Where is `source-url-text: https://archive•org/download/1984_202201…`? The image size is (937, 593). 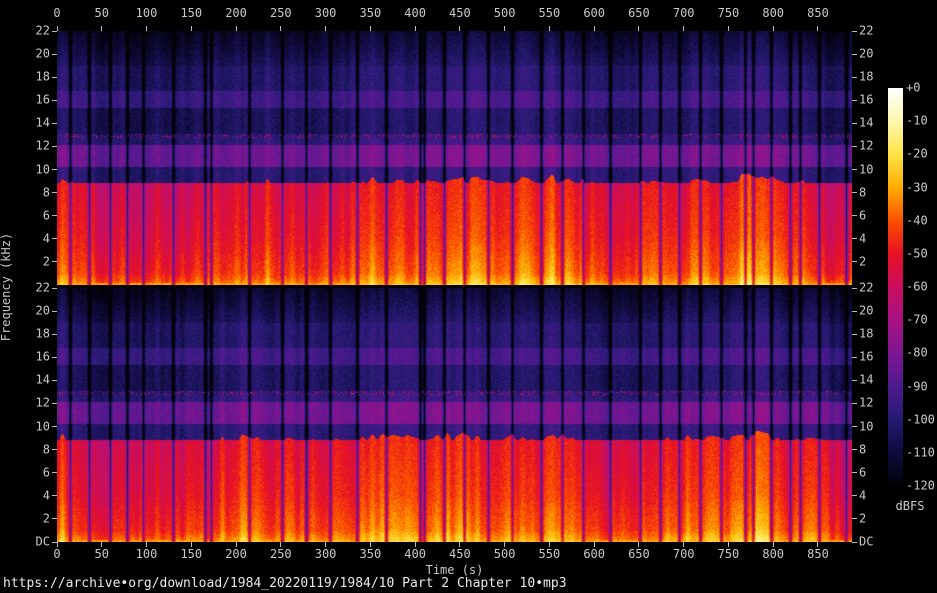 source-url-text: https://archive•org/download/1984_202201… is located at coordinates (285, 583).